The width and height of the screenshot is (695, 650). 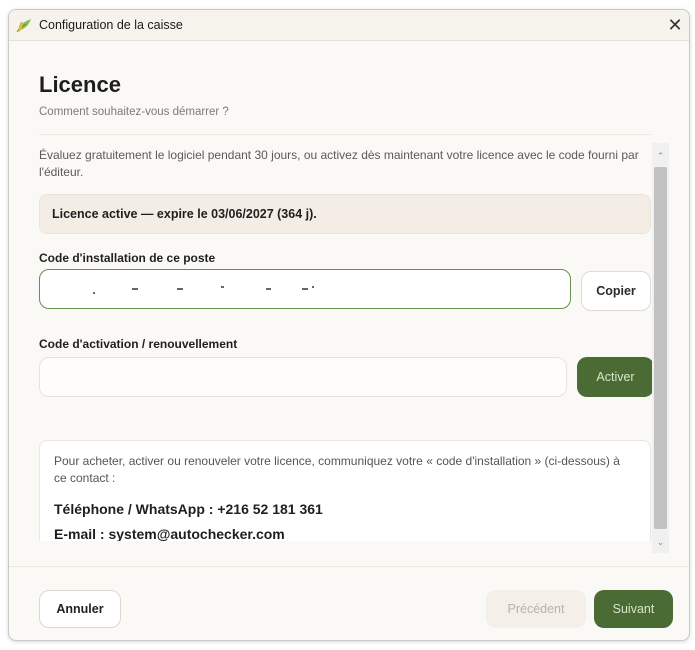 What do you see at coordinates (188, 509) in the screenshot?
I see `contact-phone: Téléphone / WhatsApp : +216 52 181 361` at bounding box center [188, 509].